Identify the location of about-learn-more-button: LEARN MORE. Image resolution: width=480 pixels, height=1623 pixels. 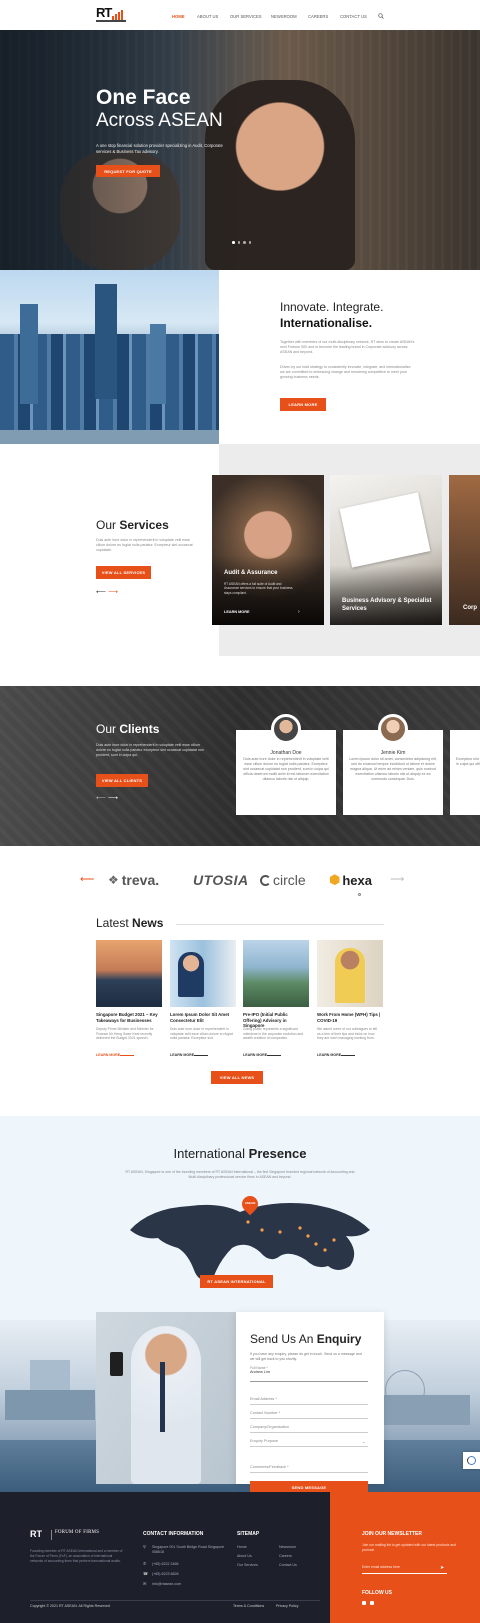
(303, 404).